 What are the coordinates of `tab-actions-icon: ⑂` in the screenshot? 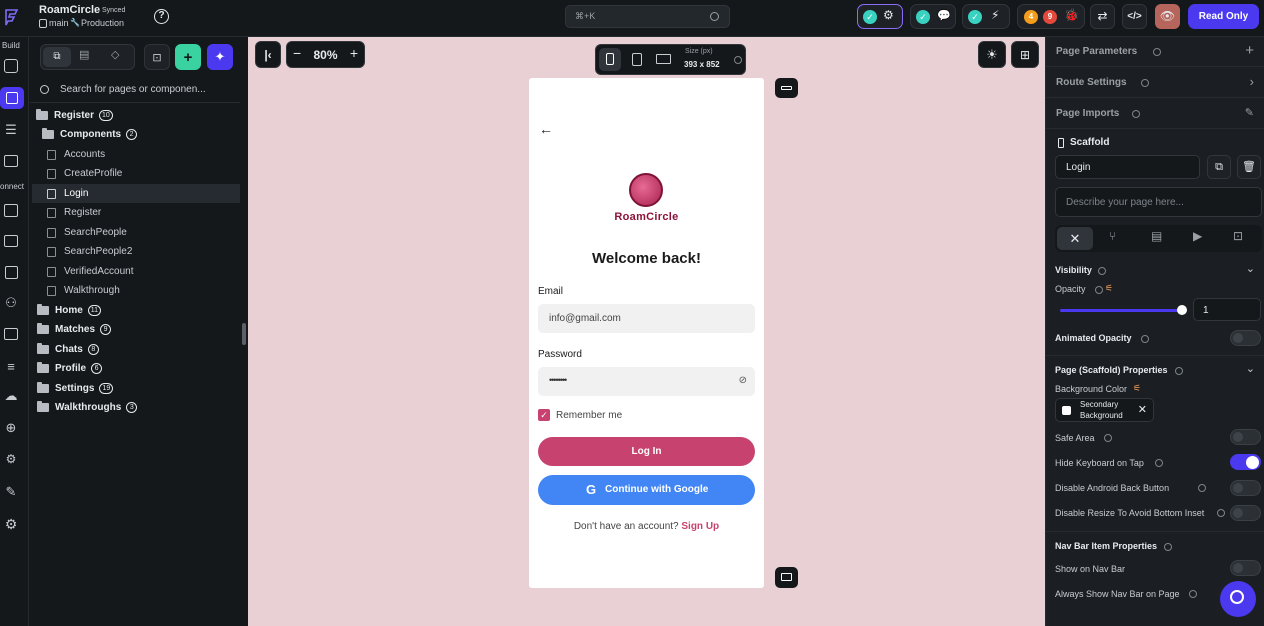 It's located at (1112, 236).